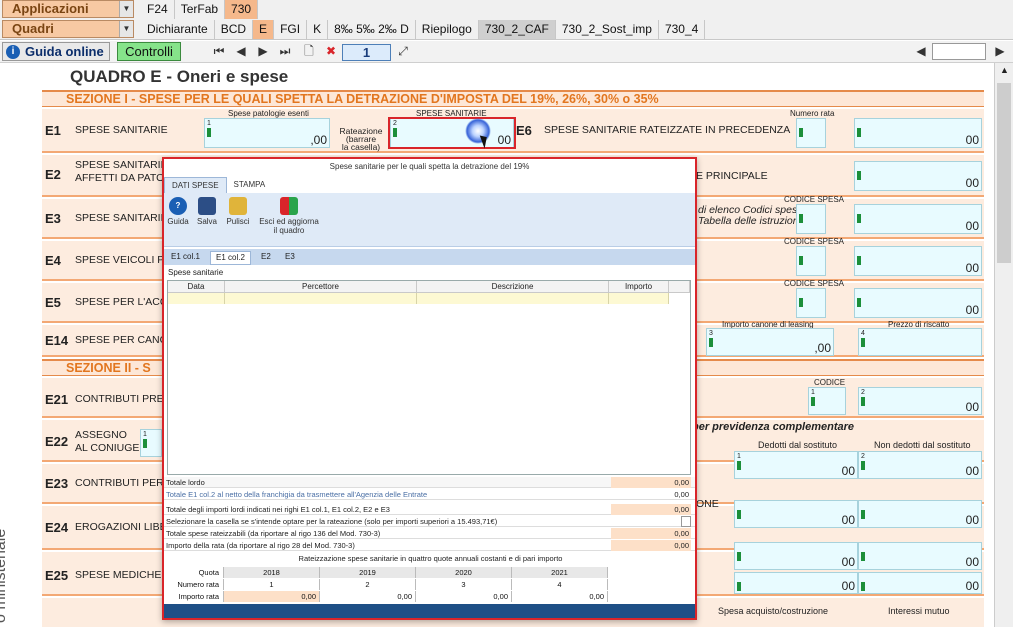 This screenshot has height=627, width=1013. What do you see at coordinates (429, 611) in the screenshot?
I see `dialog-footer` at bounding box center [429, 611].